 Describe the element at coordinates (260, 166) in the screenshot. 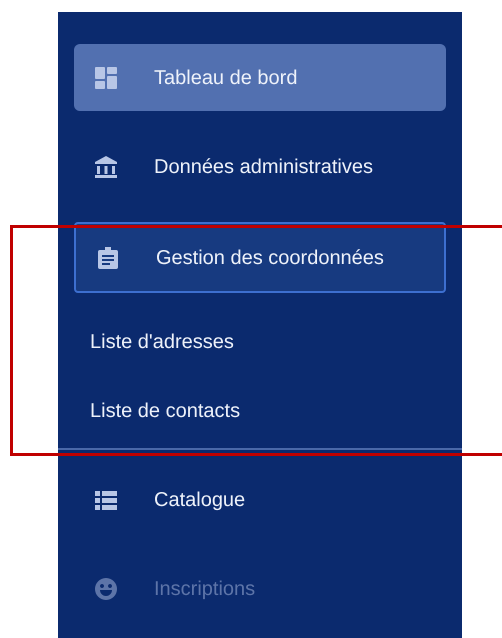

I see `nav-item: Données administratives` at that location.